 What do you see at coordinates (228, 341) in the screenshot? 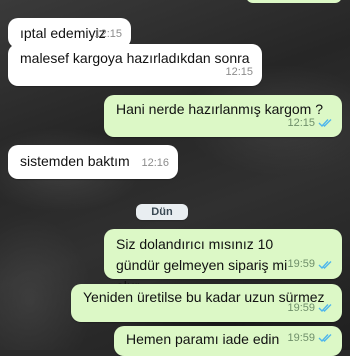
I see `message-bubble-outgoing: Hemen paramı iade edin 19:59` at bounding box center [228, 341].